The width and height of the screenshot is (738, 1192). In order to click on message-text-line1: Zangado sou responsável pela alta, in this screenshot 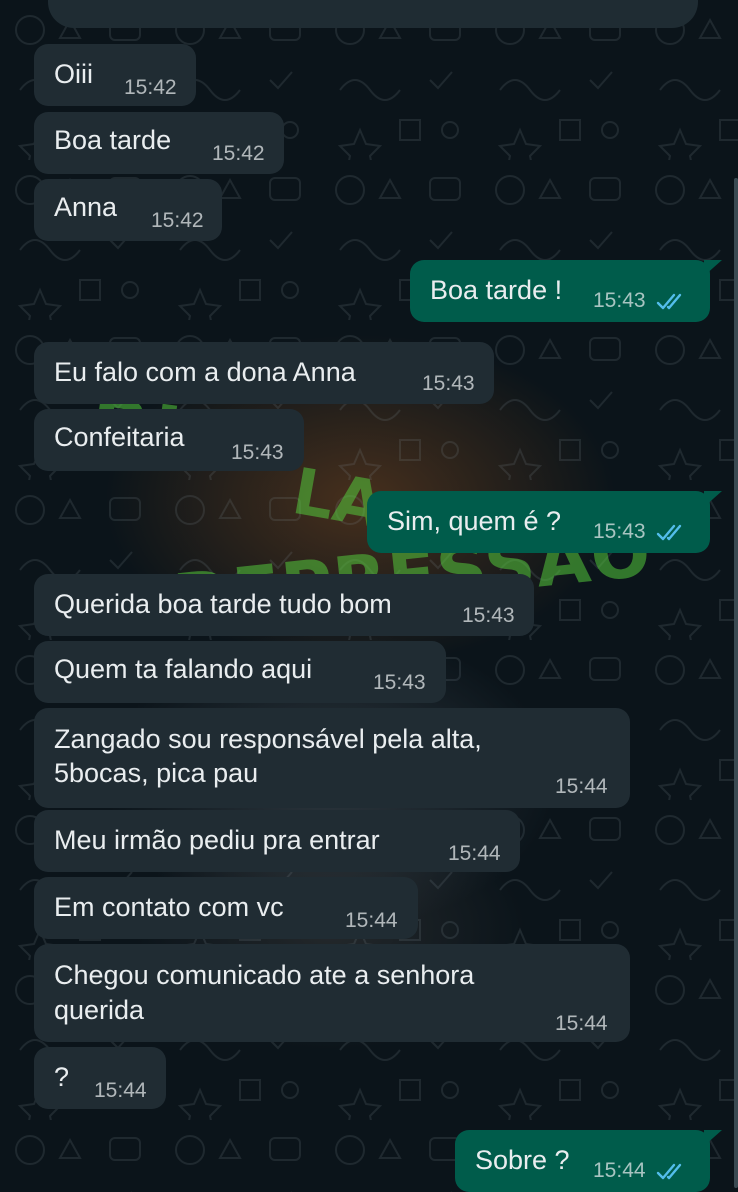, I will do `click(268, 739)`.